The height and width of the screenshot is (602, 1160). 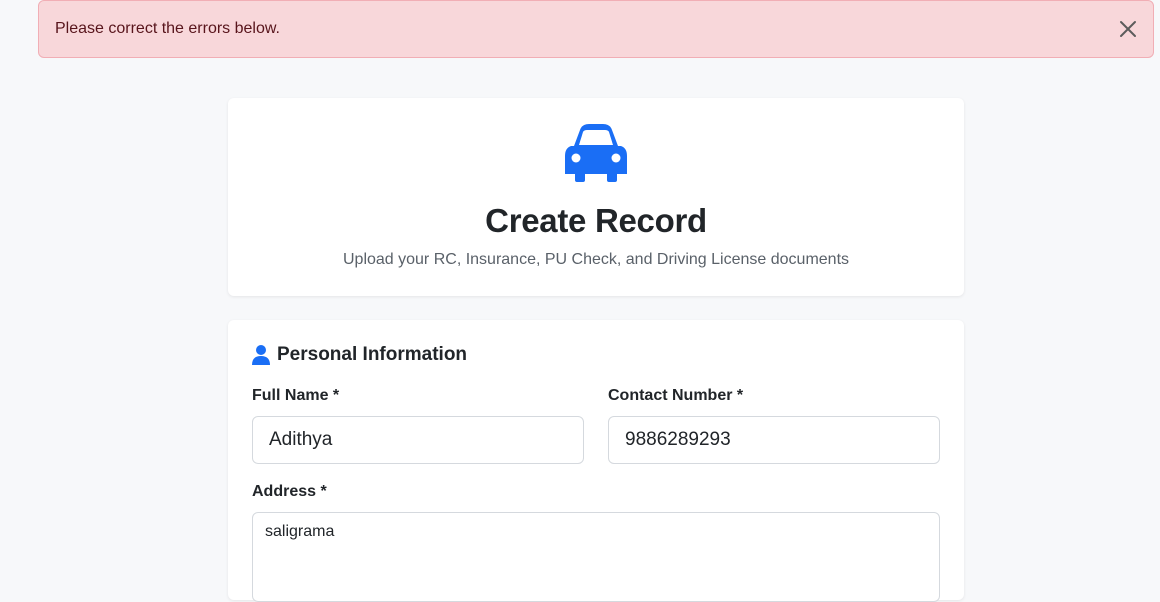 What do you see at coordinates (261, 355) in the screenshot?
I see `person-icon` at bounding box center [261, 355].